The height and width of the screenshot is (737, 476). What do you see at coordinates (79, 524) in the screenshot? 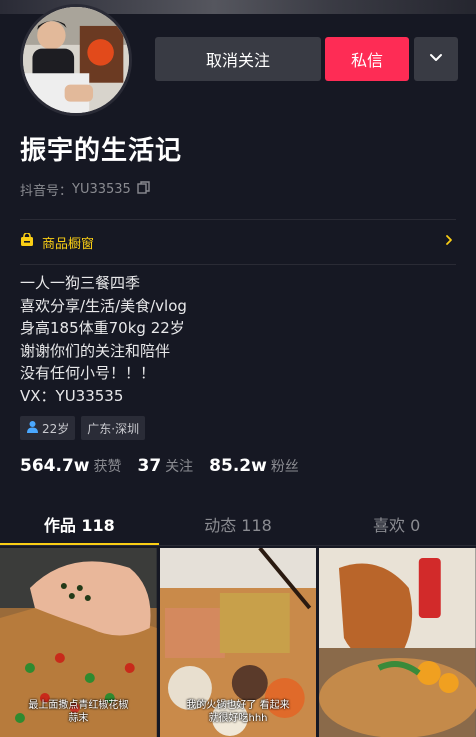
I see `tab-works: 作品 118` at bounding box center [79, 524].